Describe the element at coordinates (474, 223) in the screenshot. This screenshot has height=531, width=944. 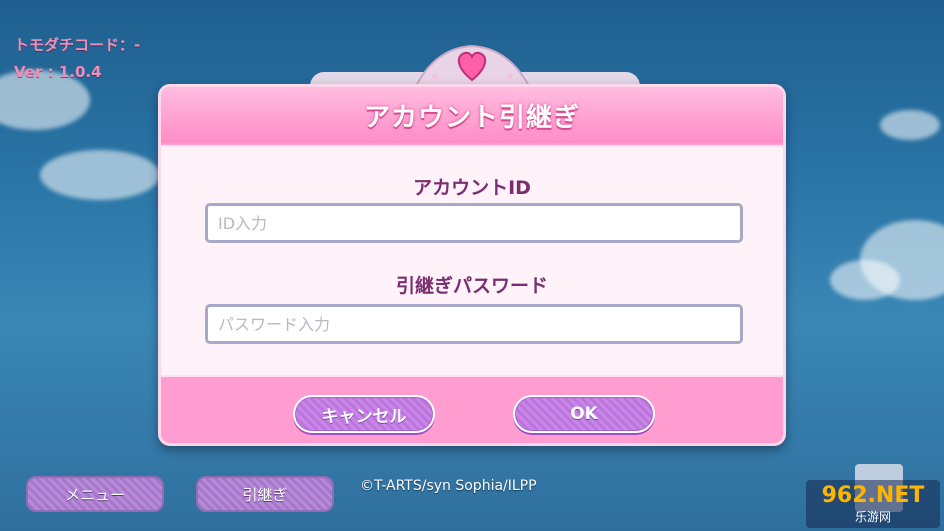
I see `account-id-input` at that location.